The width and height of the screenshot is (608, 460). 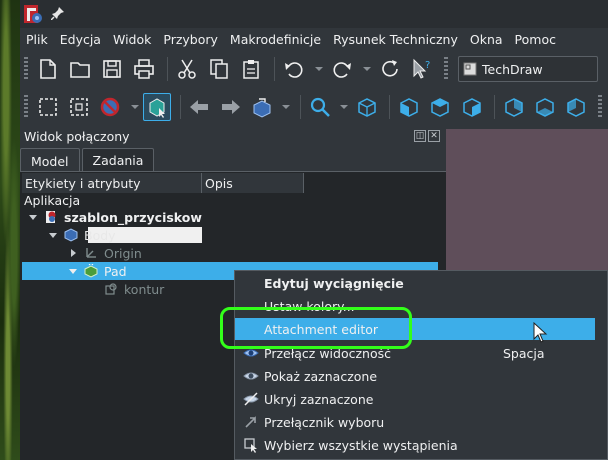 What do you see at coordinates (71, 235) in the screenshot?
I see `body-icon` at bounding box center [71, 235].